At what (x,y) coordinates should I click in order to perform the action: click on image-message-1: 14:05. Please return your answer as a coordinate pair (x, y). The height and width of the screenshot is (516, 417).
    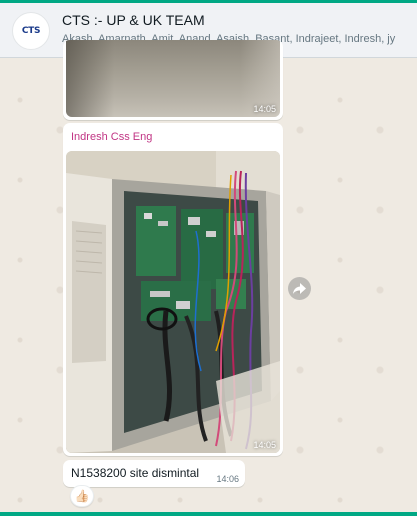
    Looking at the image, I should click on (173, 80).